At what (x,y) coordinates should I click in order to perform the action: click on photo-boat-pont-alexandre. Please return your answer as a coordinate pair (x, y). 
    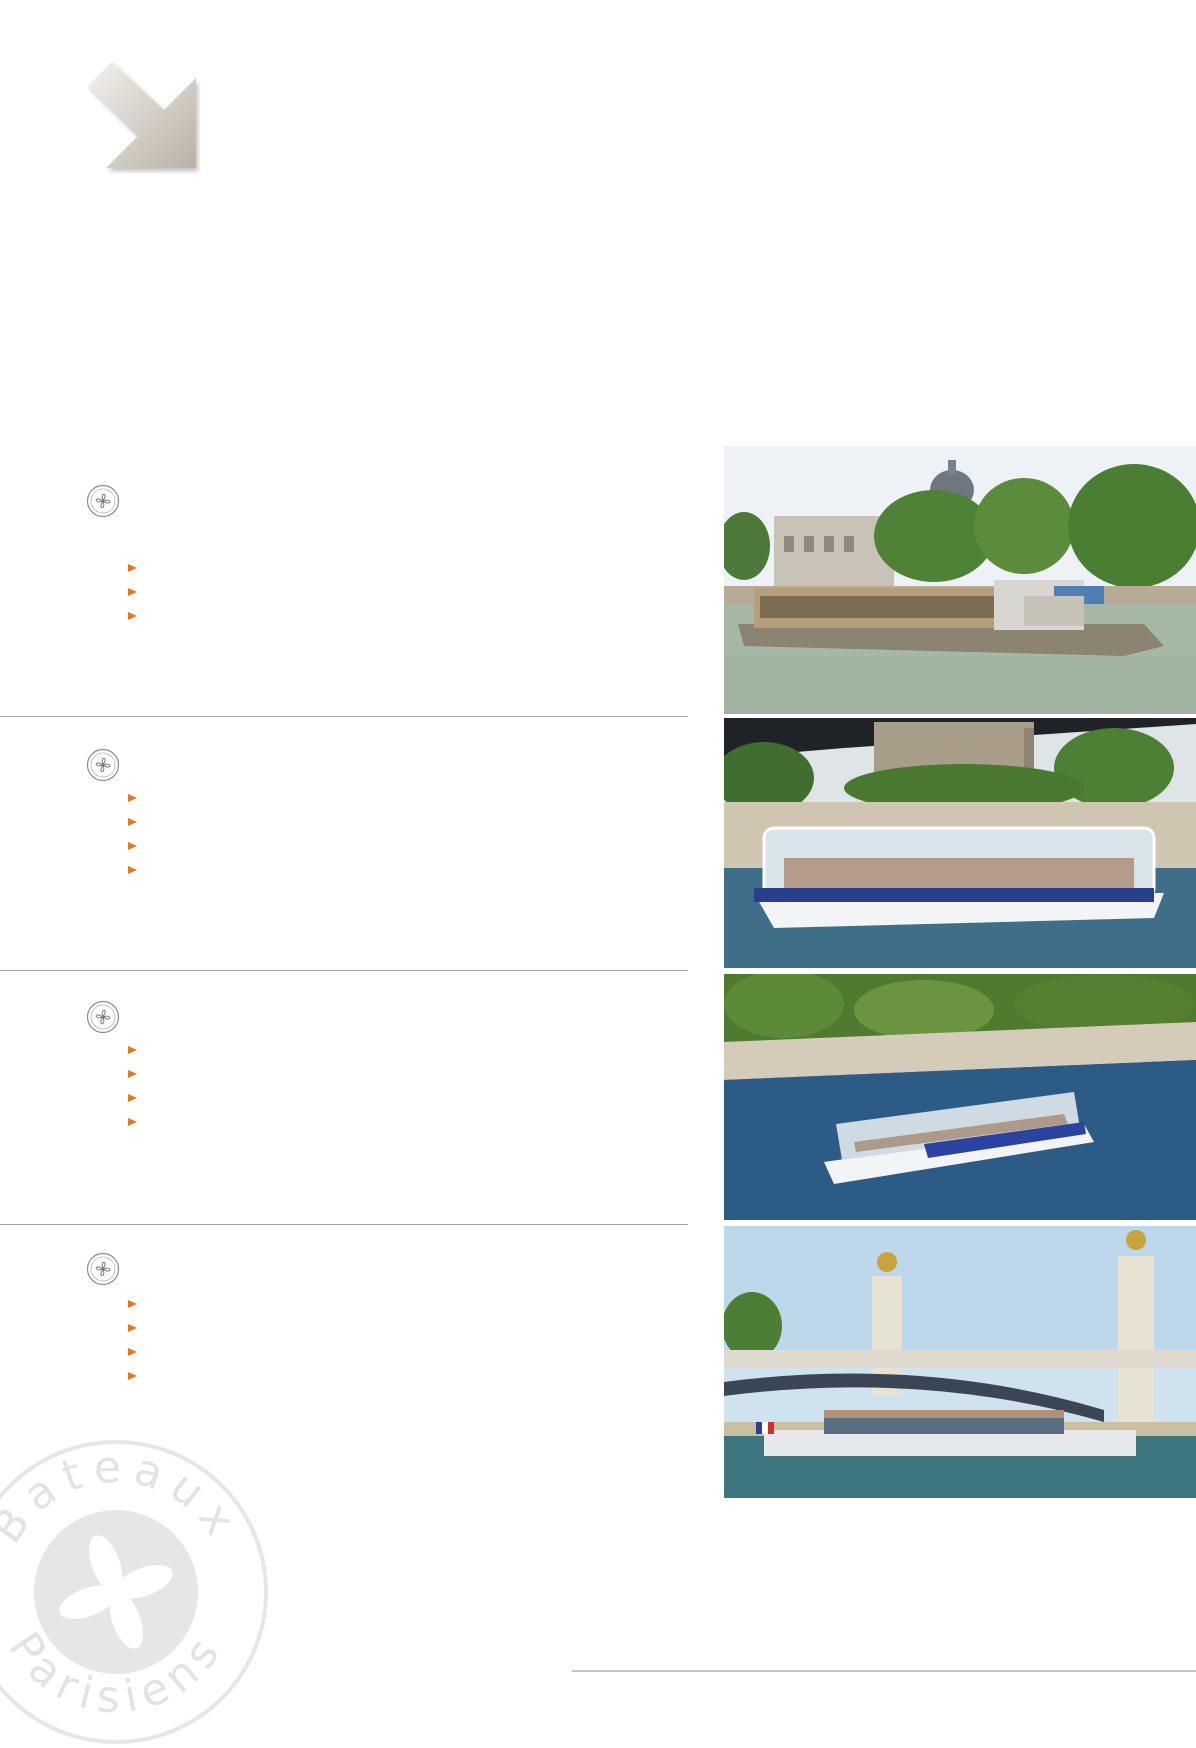
    Looking at the image, I should click on (960, 1362).